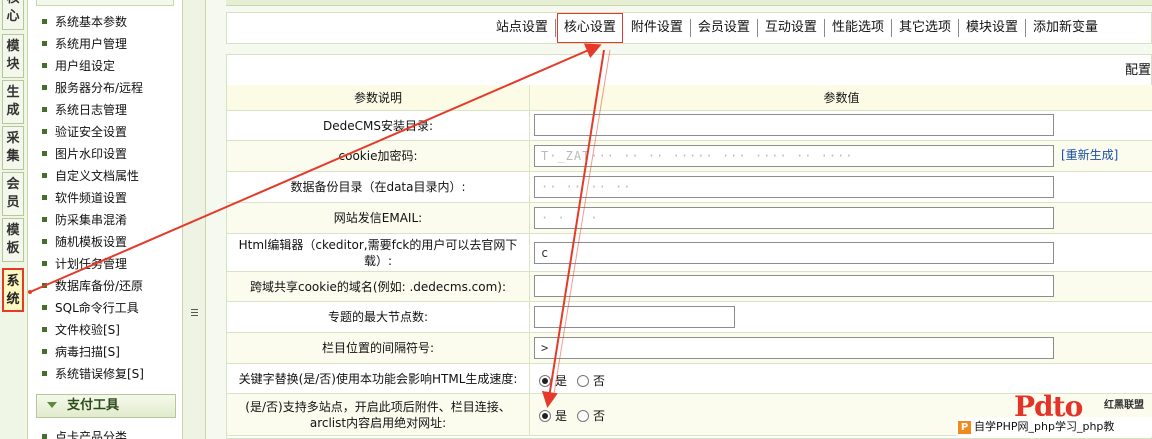 The image size is (1152, 439). I want to click on max-nodes-input, so click(634, 317).